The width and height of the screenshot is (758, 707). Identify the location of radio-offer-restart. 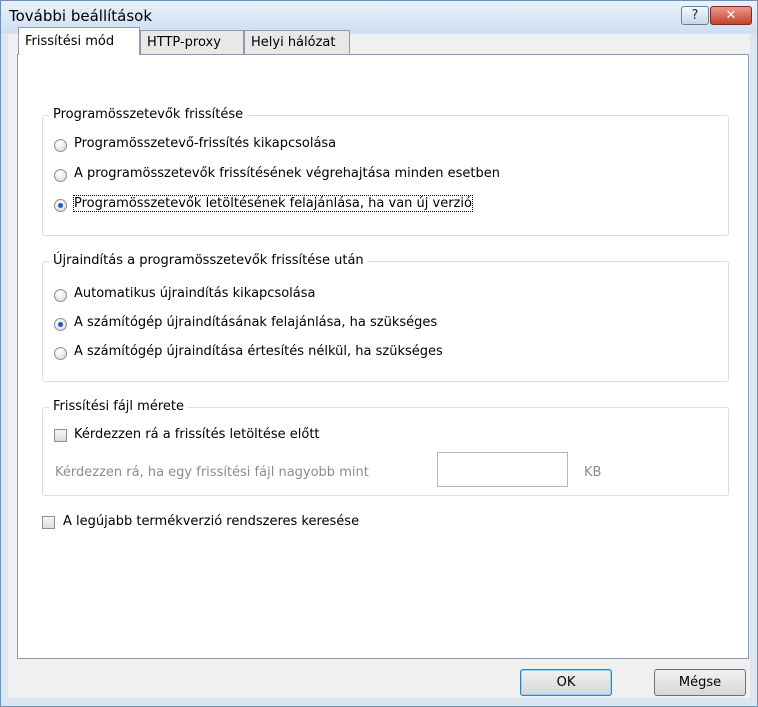
(60, 324).